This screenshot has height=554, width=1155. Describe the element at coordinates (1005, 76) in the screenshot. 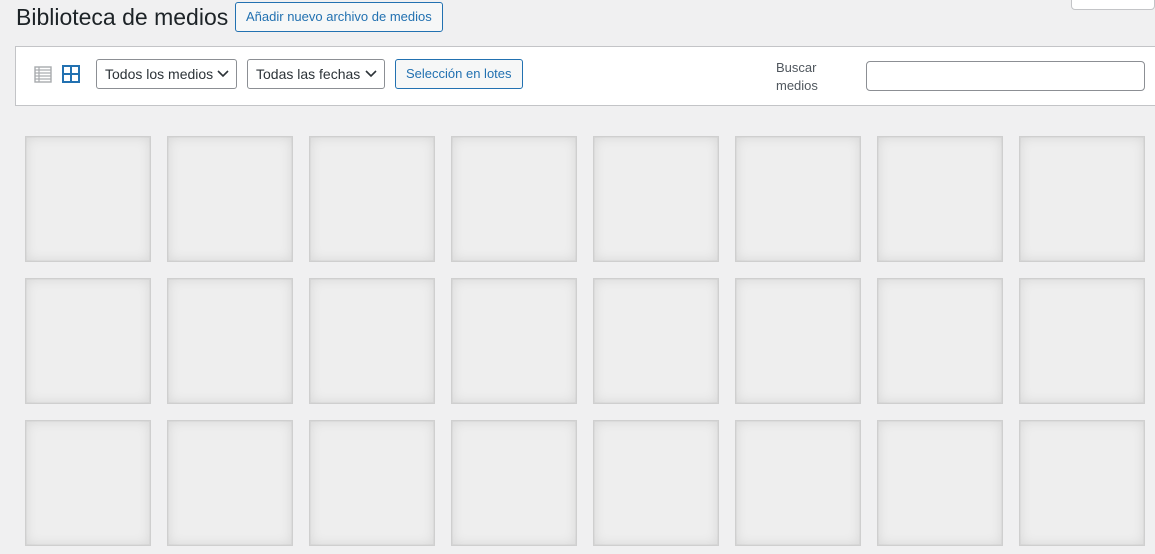

I see `search-input` at that location.